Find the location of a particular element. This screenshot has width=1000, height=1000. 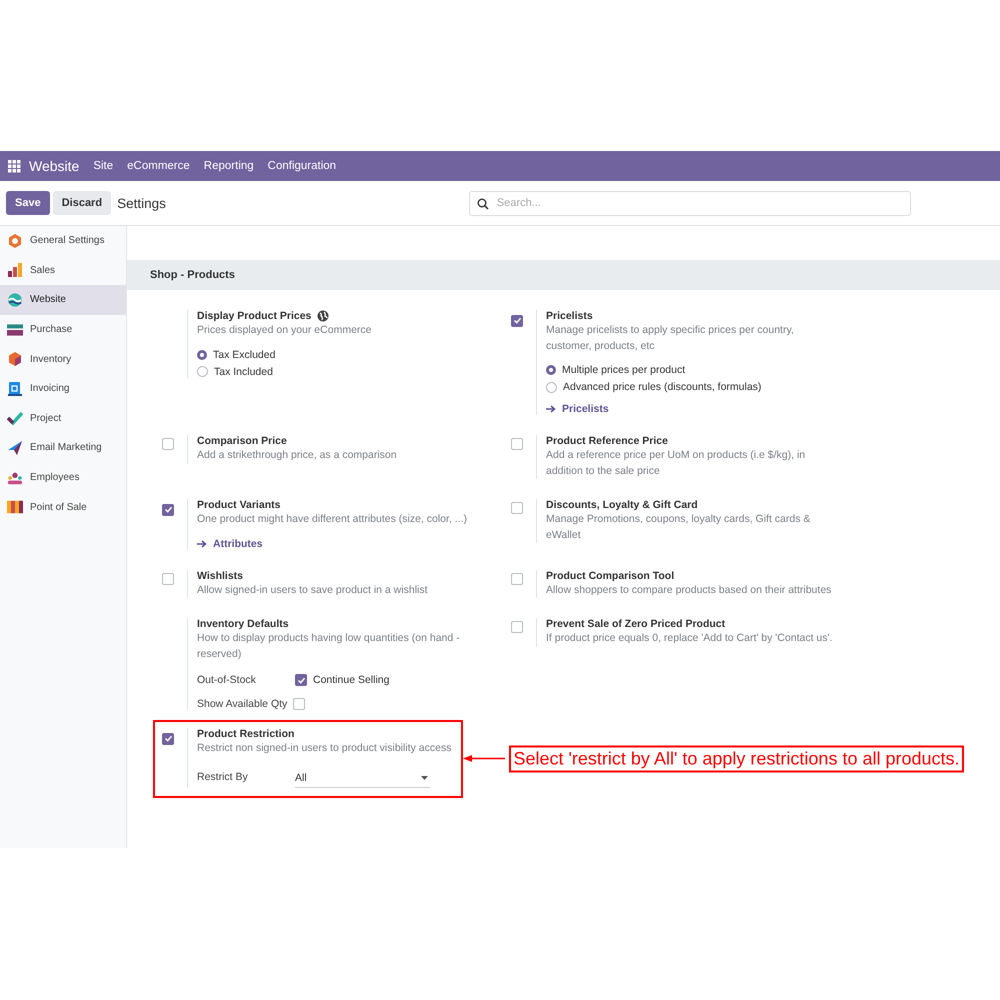

setting-link: Pricelists is located at coordinates (699, 409).